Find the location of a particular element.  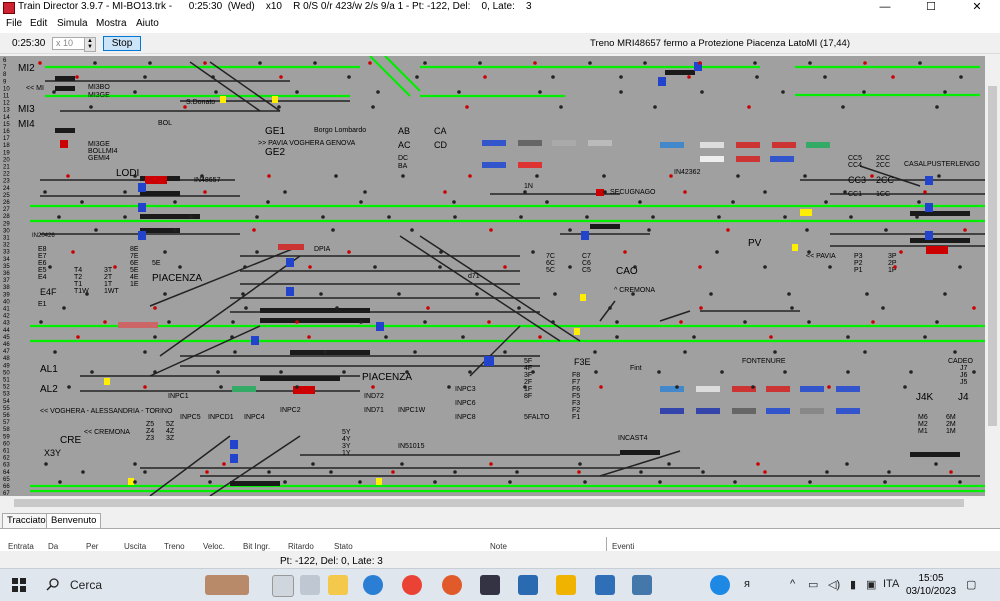

train-director-taskbar-icon is located at coordinates (642, 585).